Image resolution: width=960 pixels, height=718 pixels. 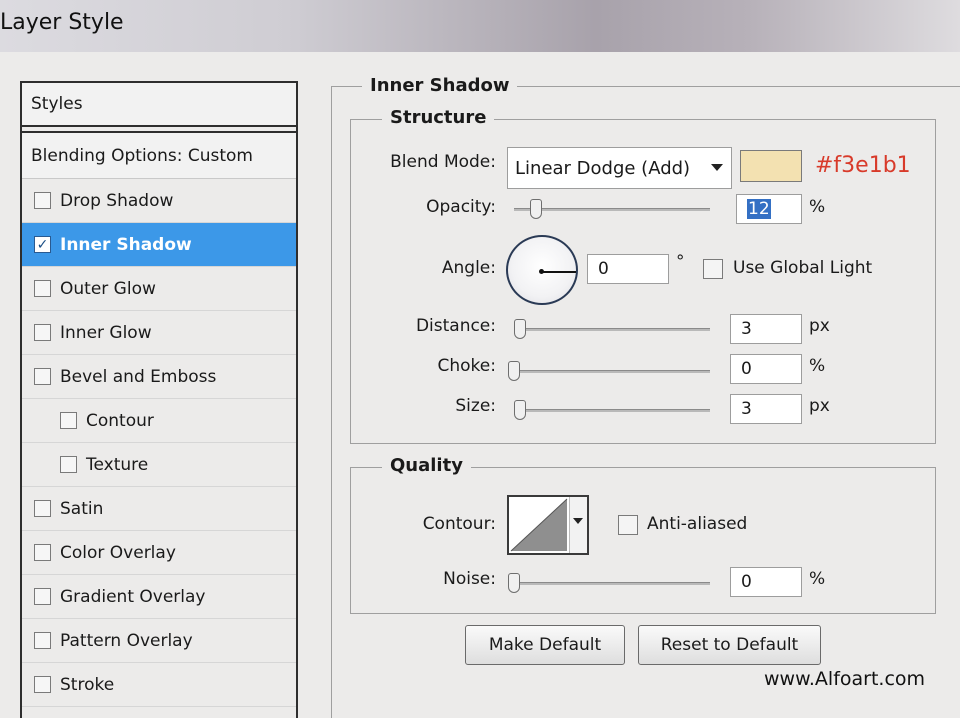 I want to click on sidebar-item-label: Inner Glow, so click(x=106, y=332).